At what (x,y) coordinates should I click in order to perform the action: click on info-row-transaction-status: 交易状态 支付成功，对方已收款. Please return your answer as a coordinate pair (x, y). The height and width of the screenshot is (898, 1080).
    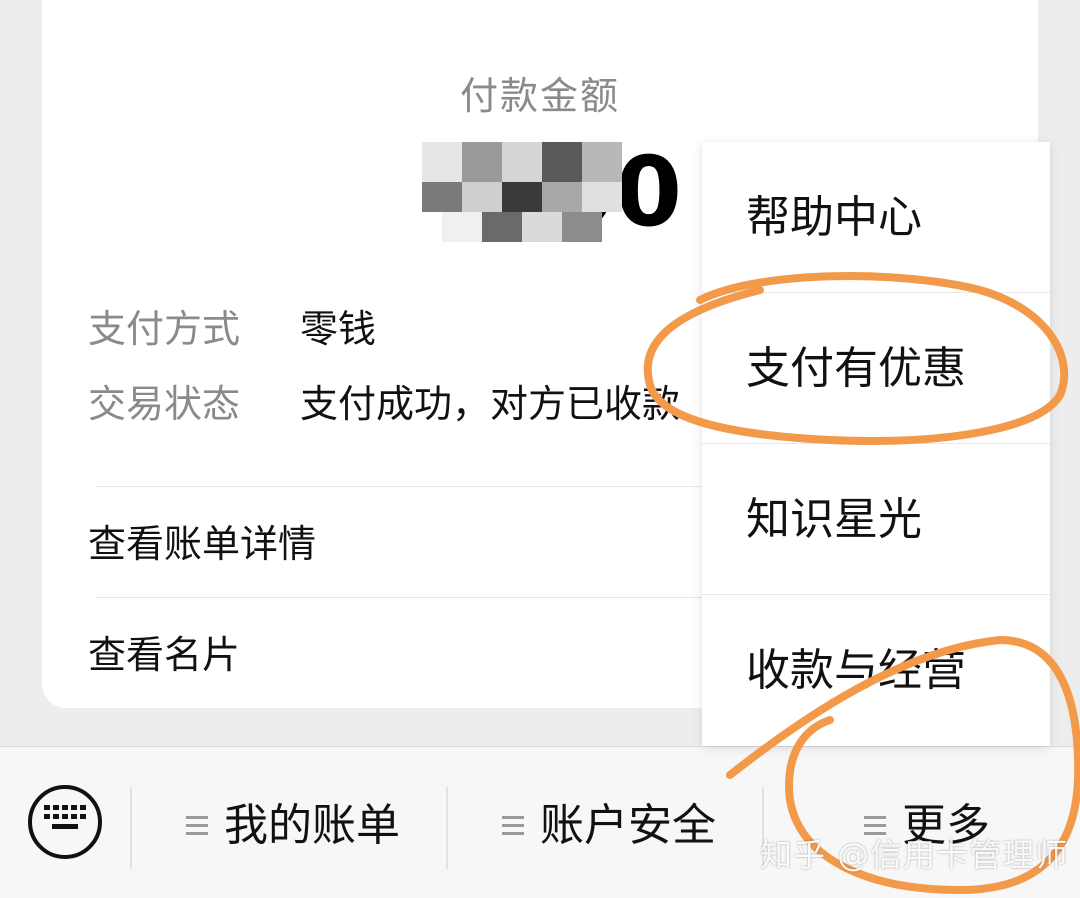
    Looking at the image, I should click on (384, 404).